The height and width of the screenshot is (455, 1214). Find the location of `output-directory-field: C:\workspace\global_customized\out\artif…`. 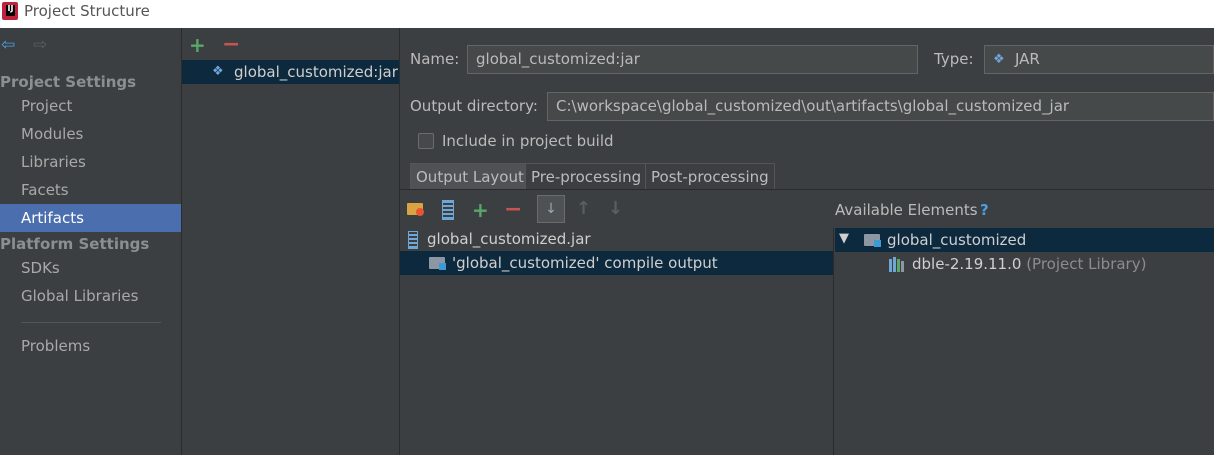

output-directory-field: C:\workspace\global_customized\out\artif… is located at coordinates (880, 106).